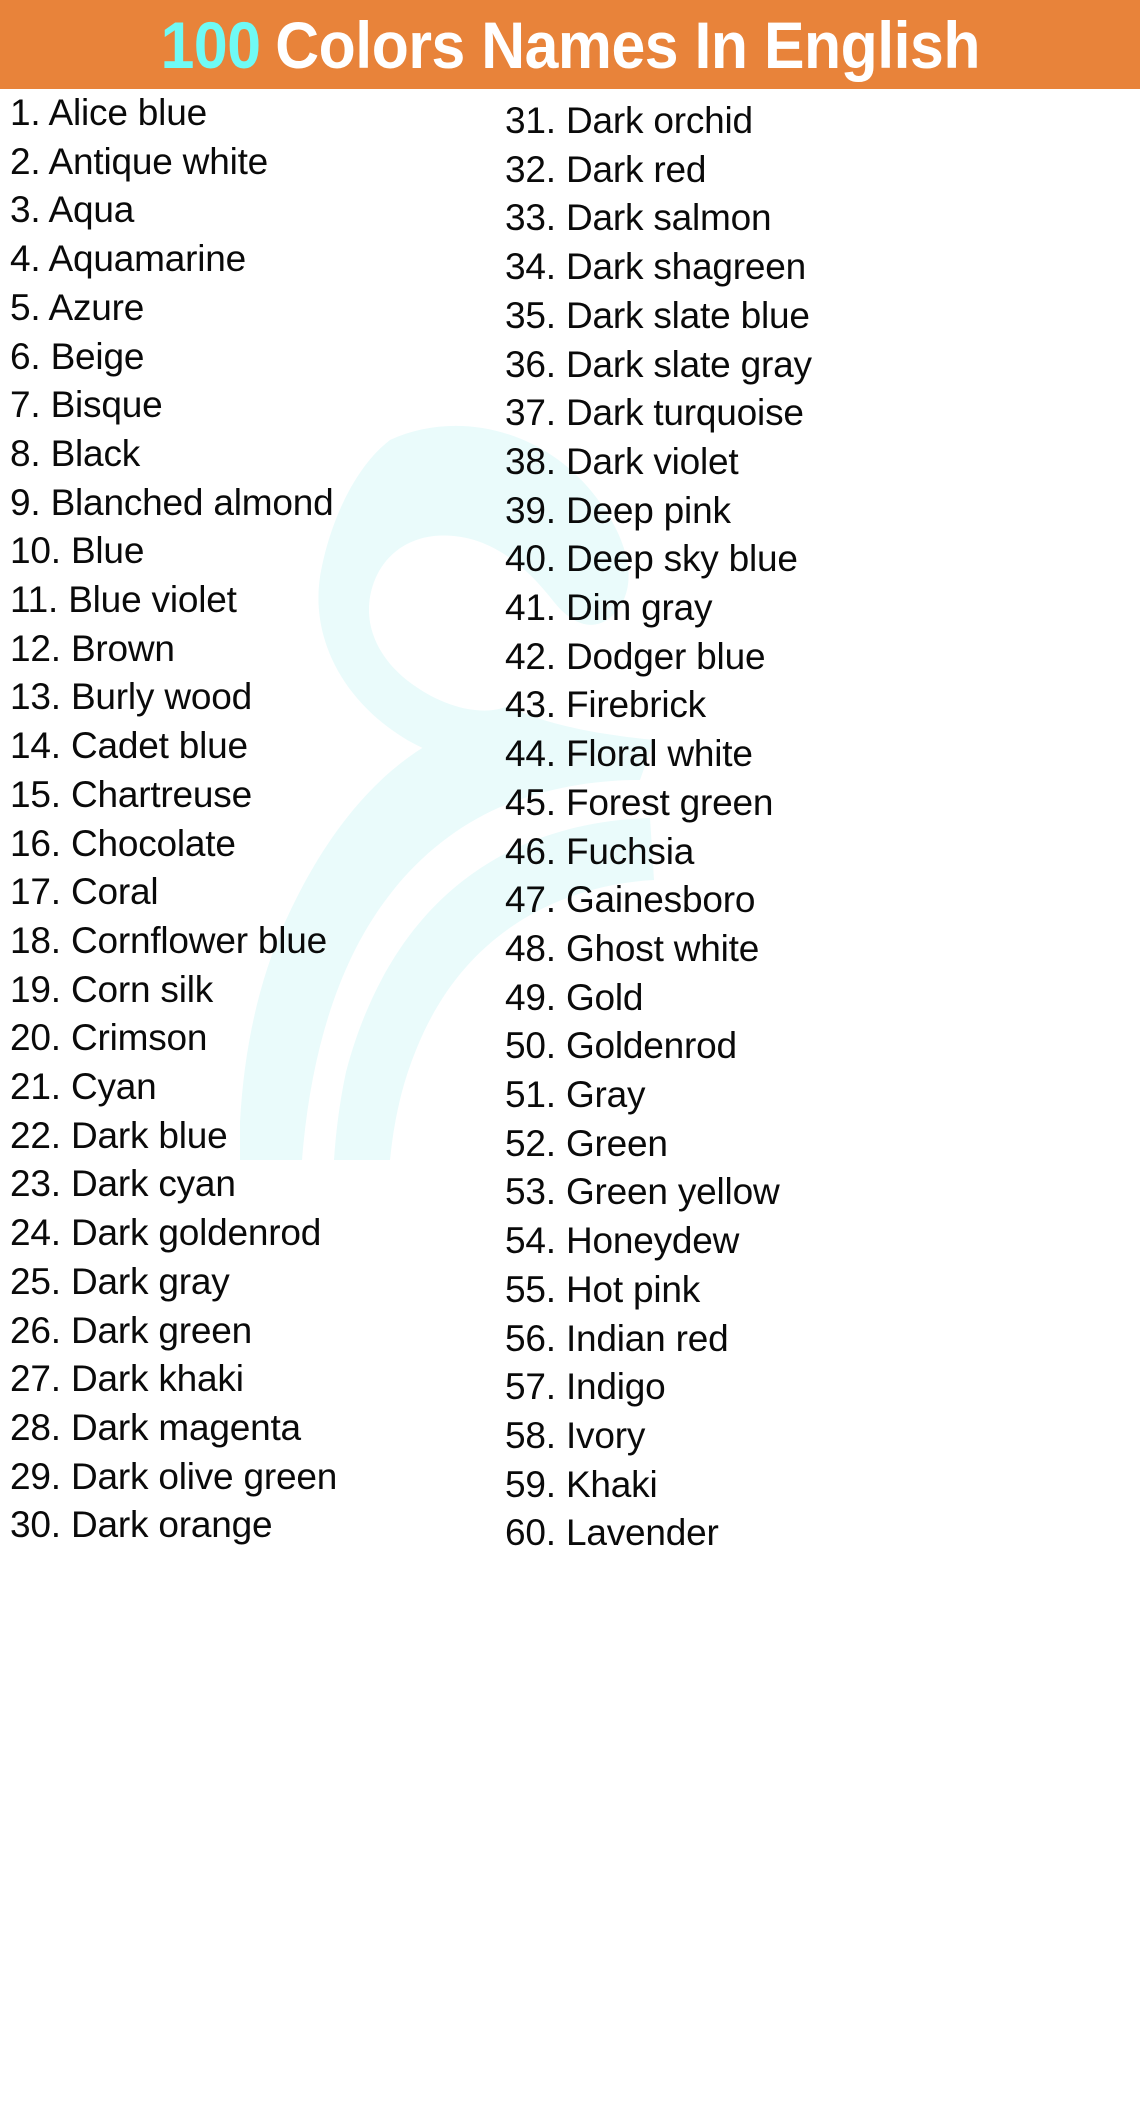  What do you see at coordinates (530, 559) in the screenshot?
I see `list-item-number: 40.` at bounding box center [530, 559].